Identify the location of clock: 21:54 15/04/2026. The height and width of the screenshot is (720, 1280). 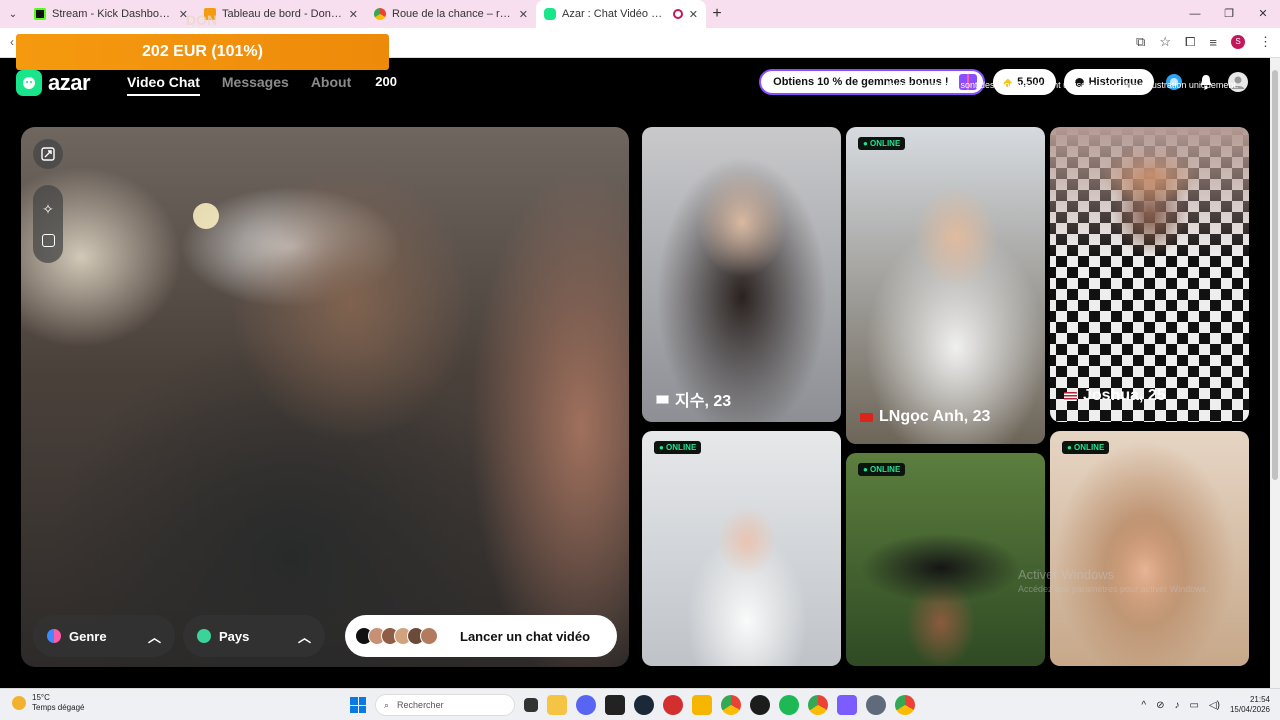
(1250, 705).